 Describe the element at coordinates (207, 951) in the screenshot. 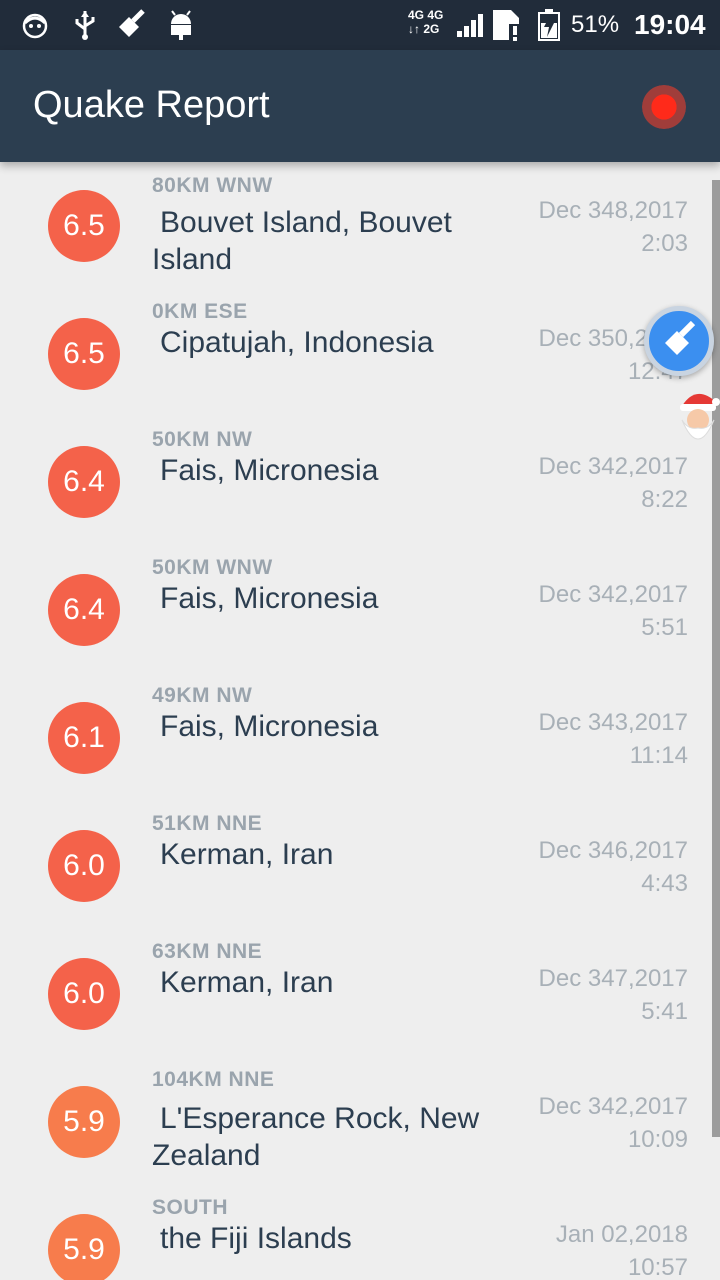

I see `location-offset: 63KM NNE` at that location.